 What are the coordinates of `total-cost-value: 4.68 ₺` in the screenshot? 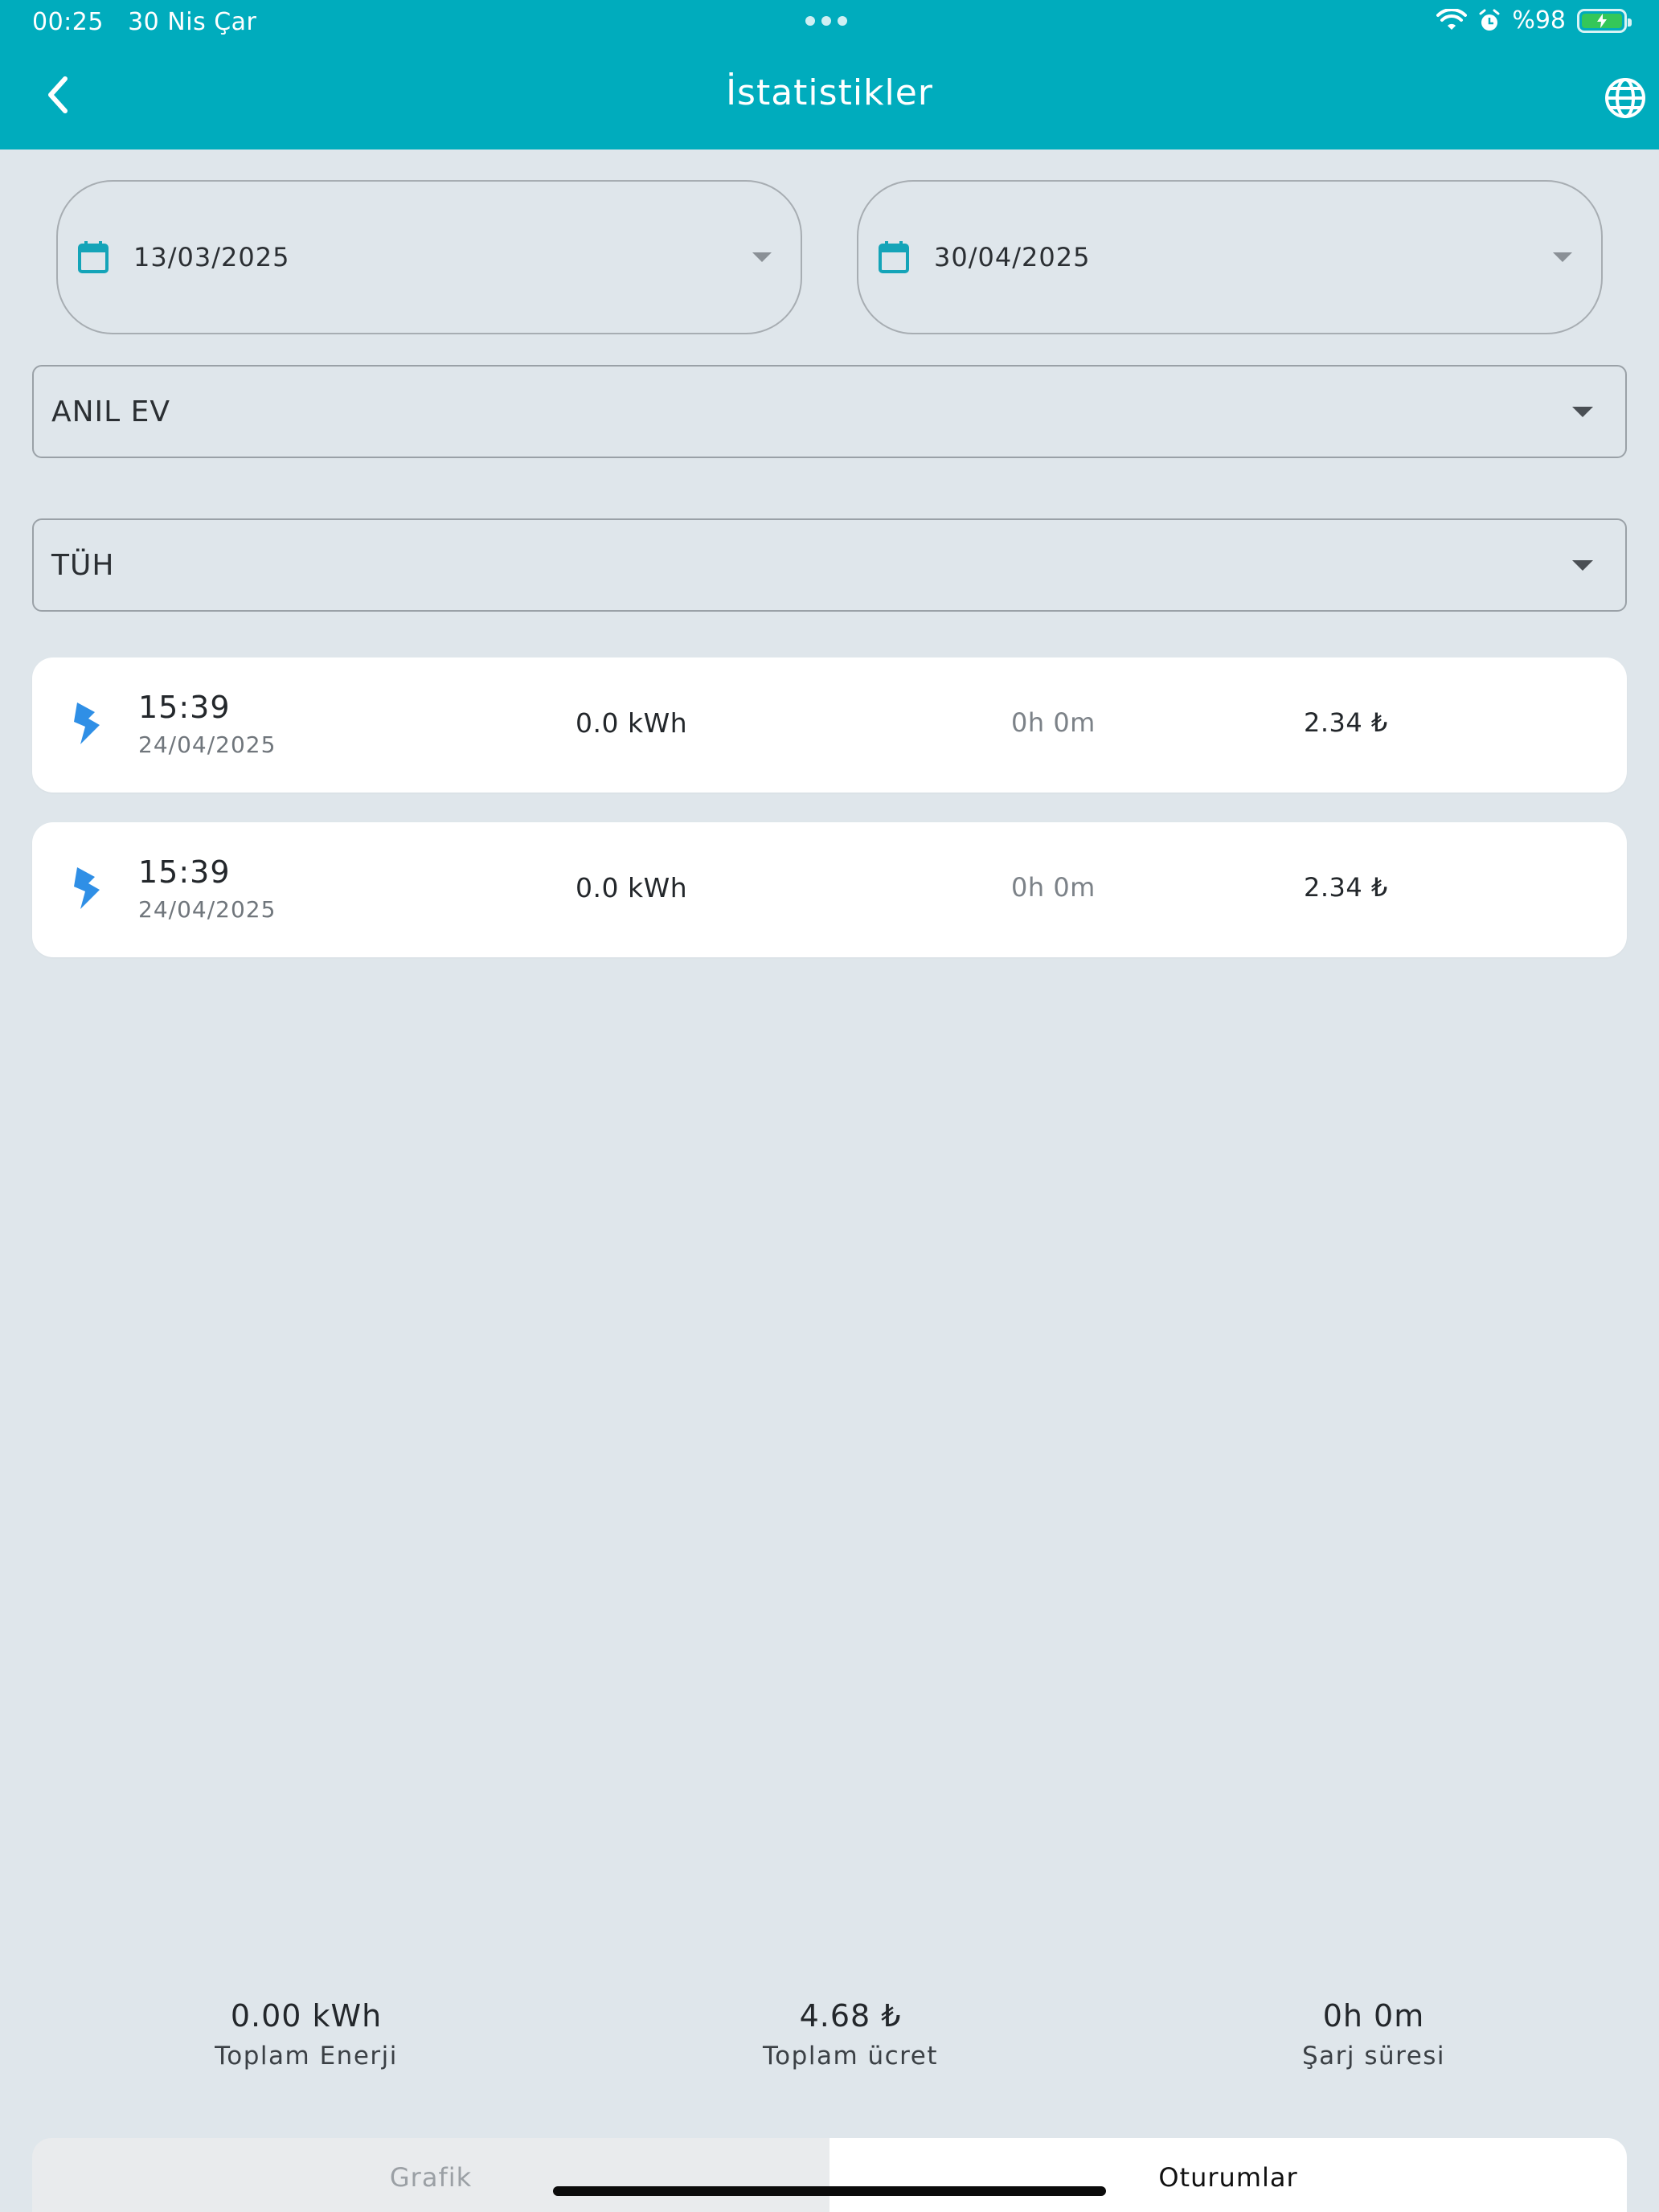 It's located at (850, 2016).